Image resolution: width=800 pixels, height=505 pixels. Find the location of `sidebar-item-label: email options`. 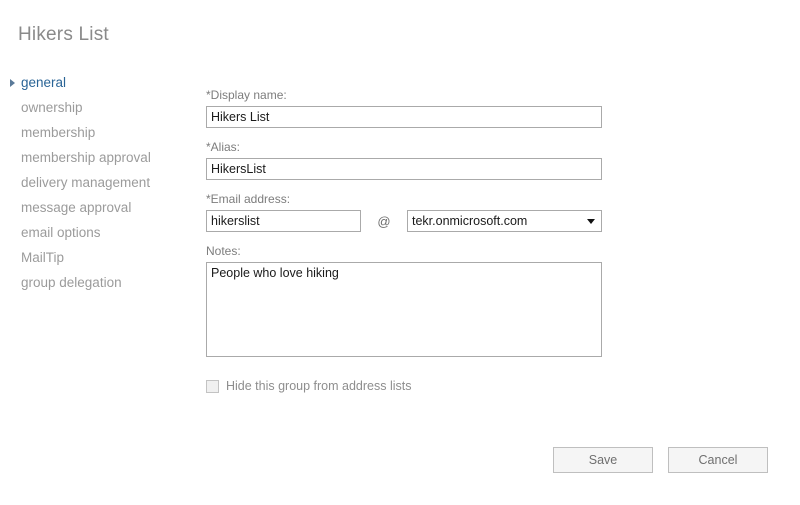

sidebar-item-label: email options is located at coordinates (61, 232).